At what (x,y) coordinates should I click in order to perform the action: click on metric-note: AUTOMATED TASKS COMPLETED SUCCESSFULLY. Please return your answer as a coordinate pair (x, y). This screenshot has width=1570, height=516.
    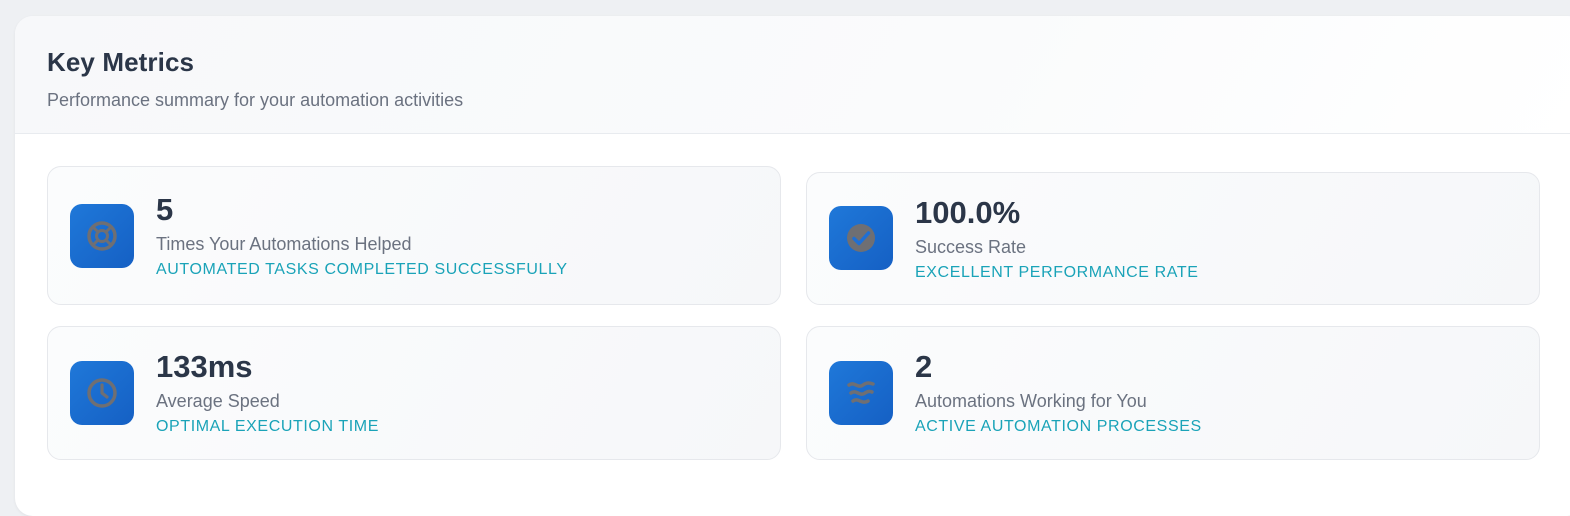
    Looking at the image, I should click on (362, 269).